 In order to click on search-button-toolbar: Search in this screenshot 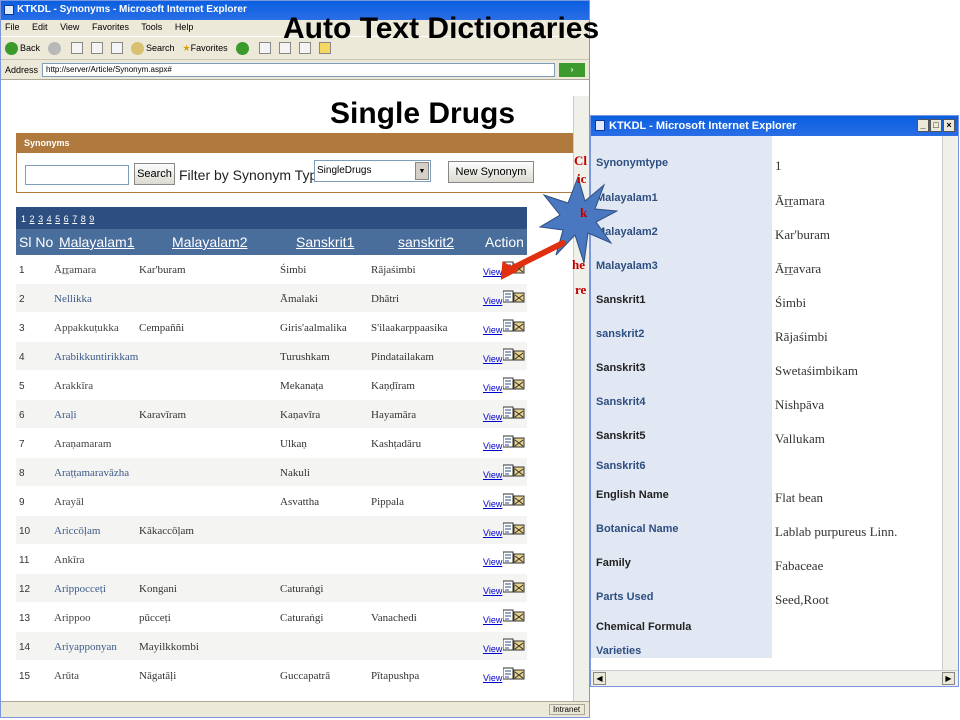, I will do `click(153, 48)`.